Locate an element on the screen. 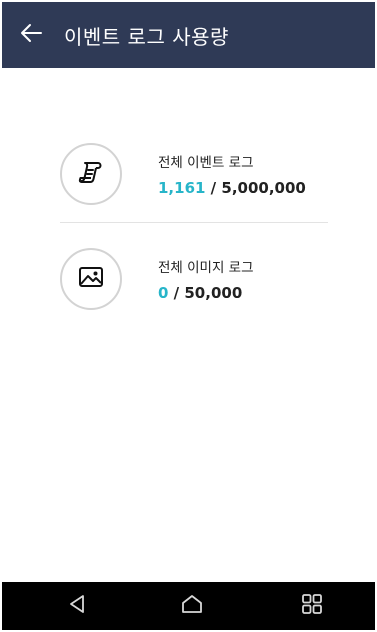 The image size is (377, 632). stat-divider is located at coordinates (194, 222).